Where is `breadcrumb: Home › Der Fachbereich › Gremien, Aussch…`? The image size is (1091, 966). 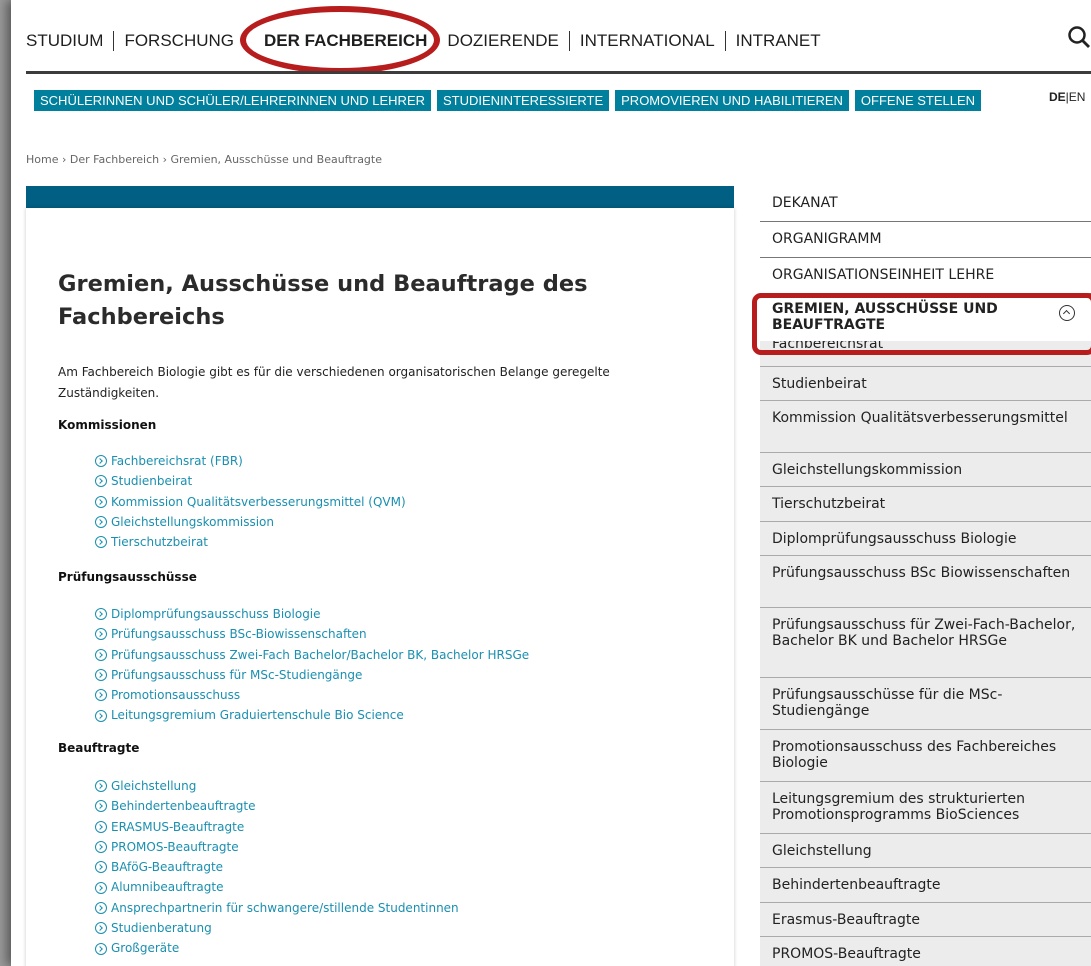 breadcrumb: Home › Der Fachbereich › Gremien, Aussch… is located at coordinates (204, 159).